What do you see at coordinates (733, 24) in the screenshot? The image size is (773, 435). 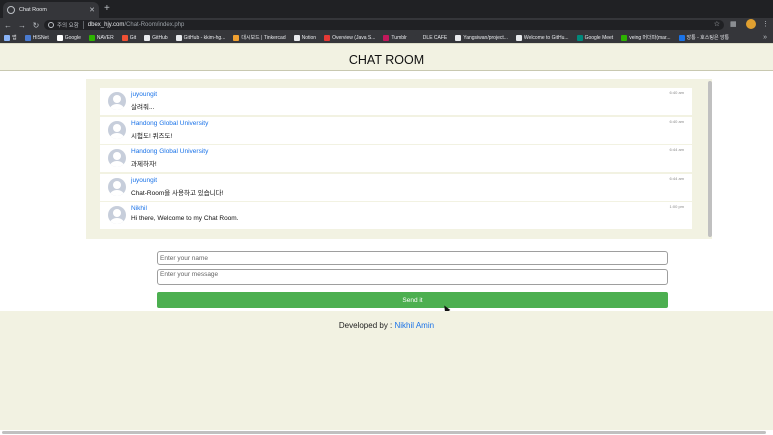 I see `extension-icon: ▦` at bounding box center [733, 24].